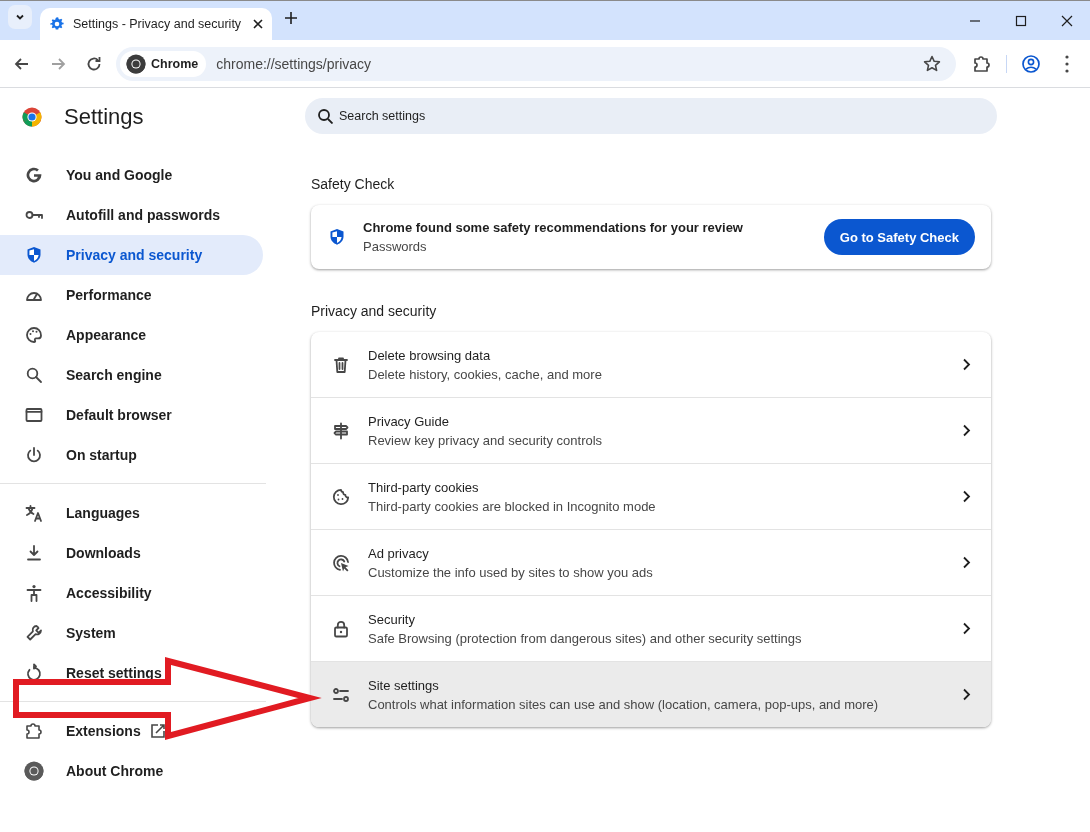 The image size is (1090, 832). Describe the element at coordinates (512, 506) in the screenshot. I see `row-description: Third-party cookies are blocked in Incognito mode` at that location.